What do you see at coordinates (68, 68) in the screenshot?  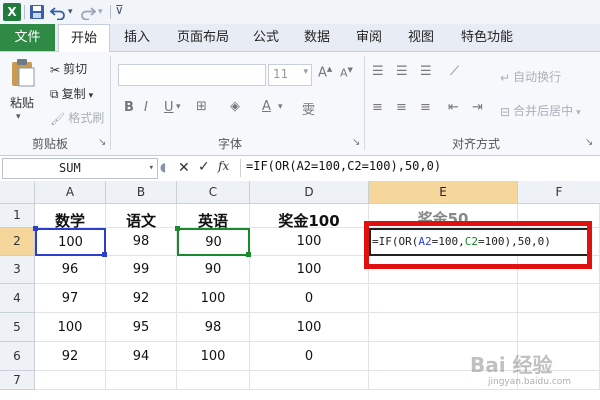 I see `cut-button: ✂ 剪切` at bounding box center [68, 68].